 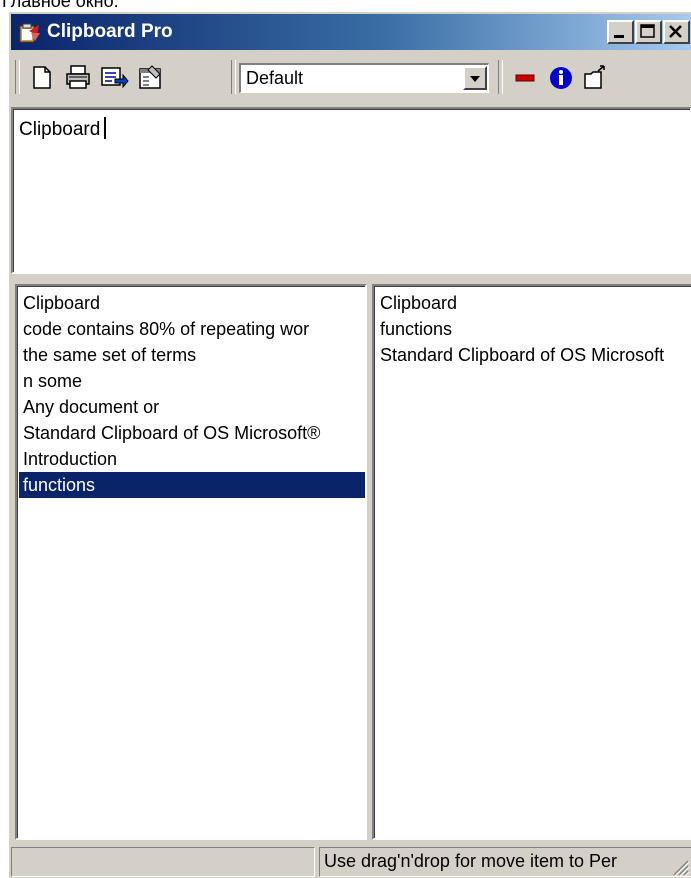 I want to click on resize-grip-icon, so click(x=680, y=867).